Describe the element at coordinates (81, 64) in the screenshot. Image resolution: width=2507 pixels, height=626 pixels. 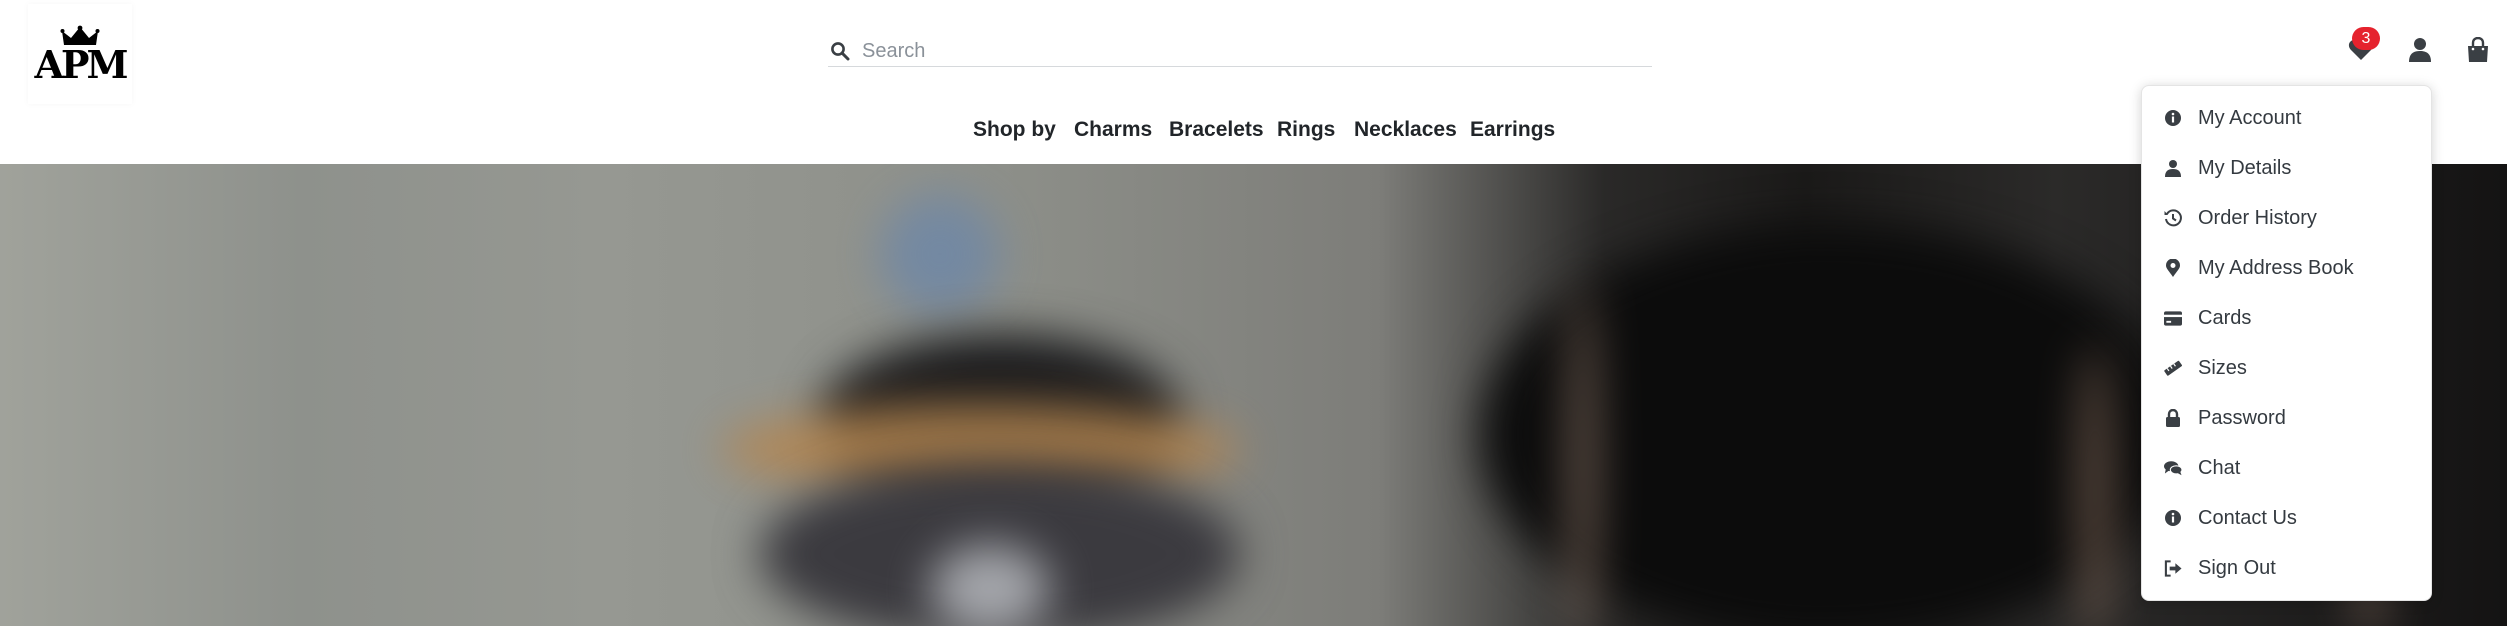
I see `logo-text: APM` at that location.